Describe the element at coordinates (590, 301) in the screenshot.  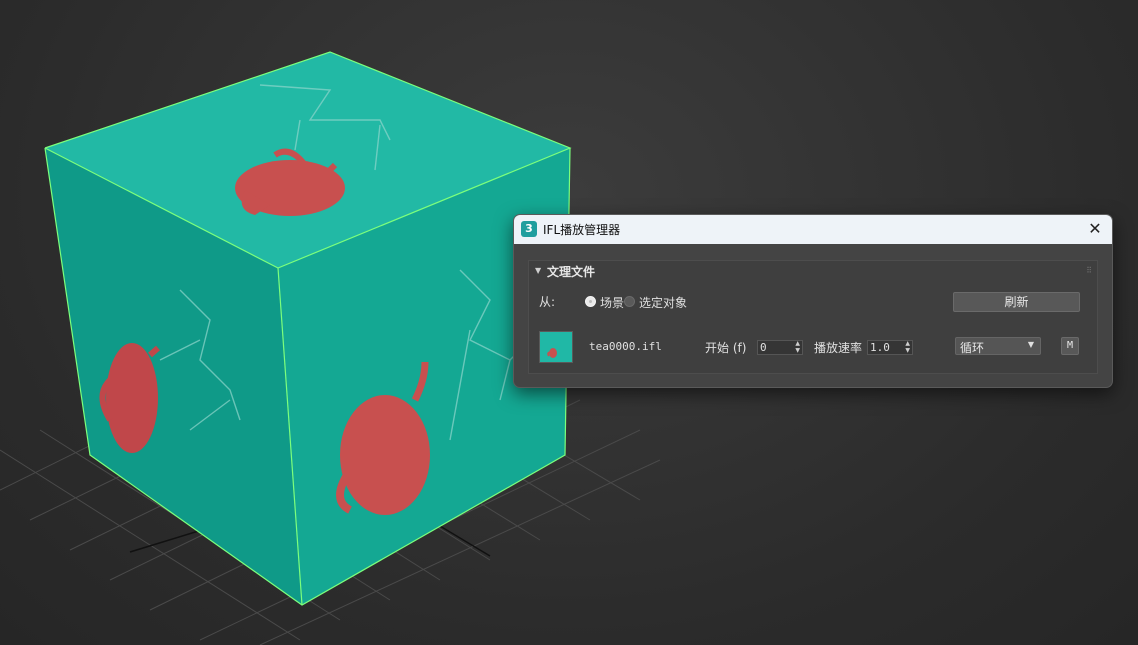
I see `radio-scene` at that location.